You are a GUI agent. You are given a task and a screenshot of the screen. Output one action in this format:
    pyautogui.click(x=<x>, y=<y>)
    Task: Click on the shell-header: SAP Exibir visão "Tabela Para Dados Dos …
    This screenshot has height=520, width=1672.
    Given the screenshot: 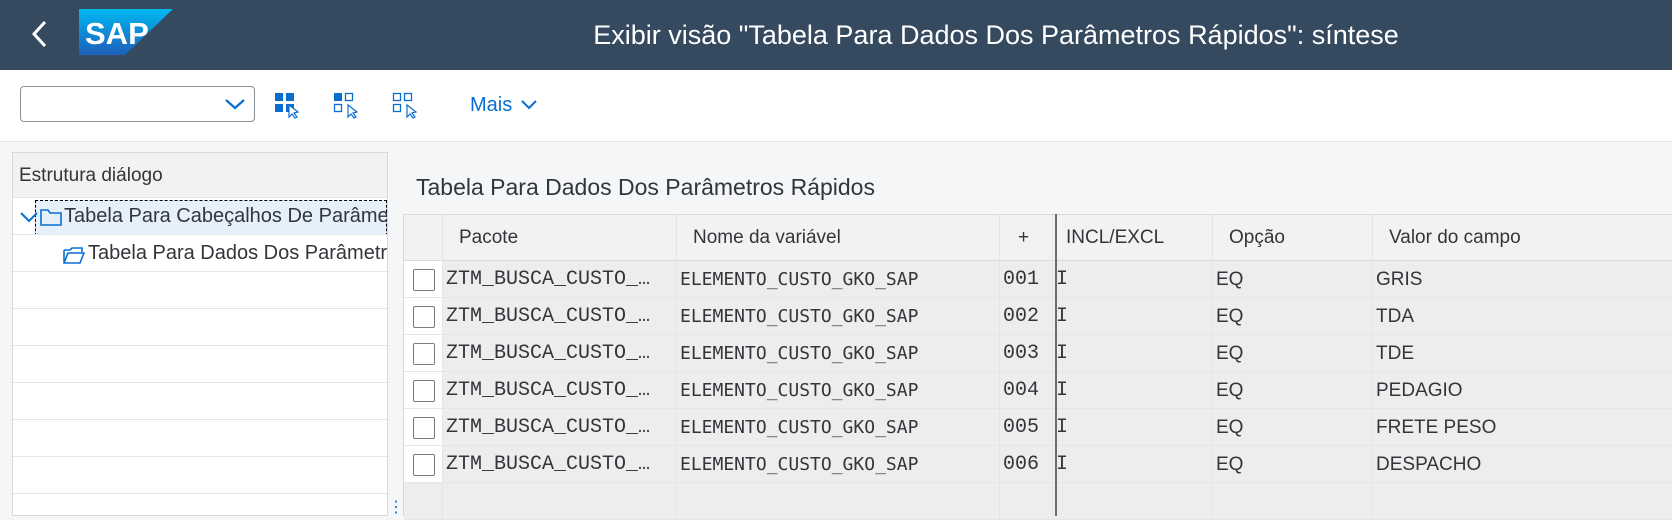 What is the action you would take?
    pyautogui.click(x=836, y=35)
    